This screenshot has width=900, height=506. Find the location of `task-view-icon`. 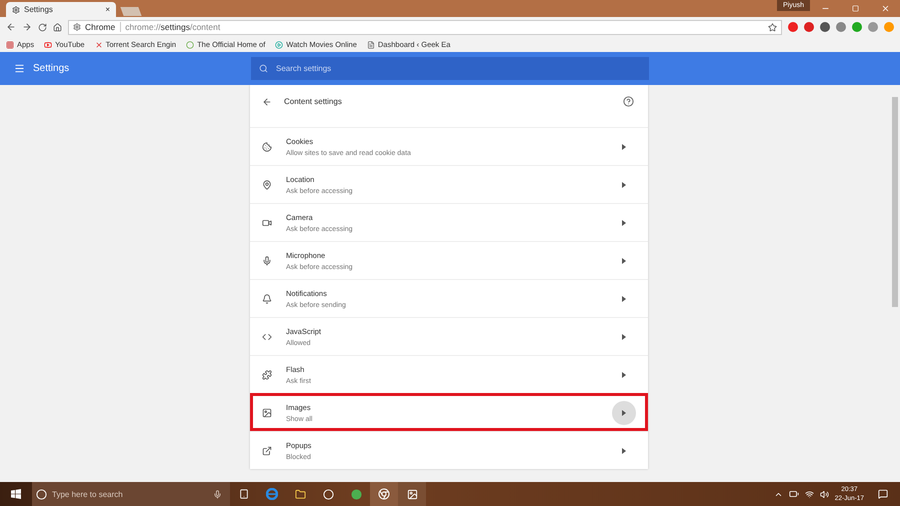

task-view-icon is located at coordinates (244, 494).